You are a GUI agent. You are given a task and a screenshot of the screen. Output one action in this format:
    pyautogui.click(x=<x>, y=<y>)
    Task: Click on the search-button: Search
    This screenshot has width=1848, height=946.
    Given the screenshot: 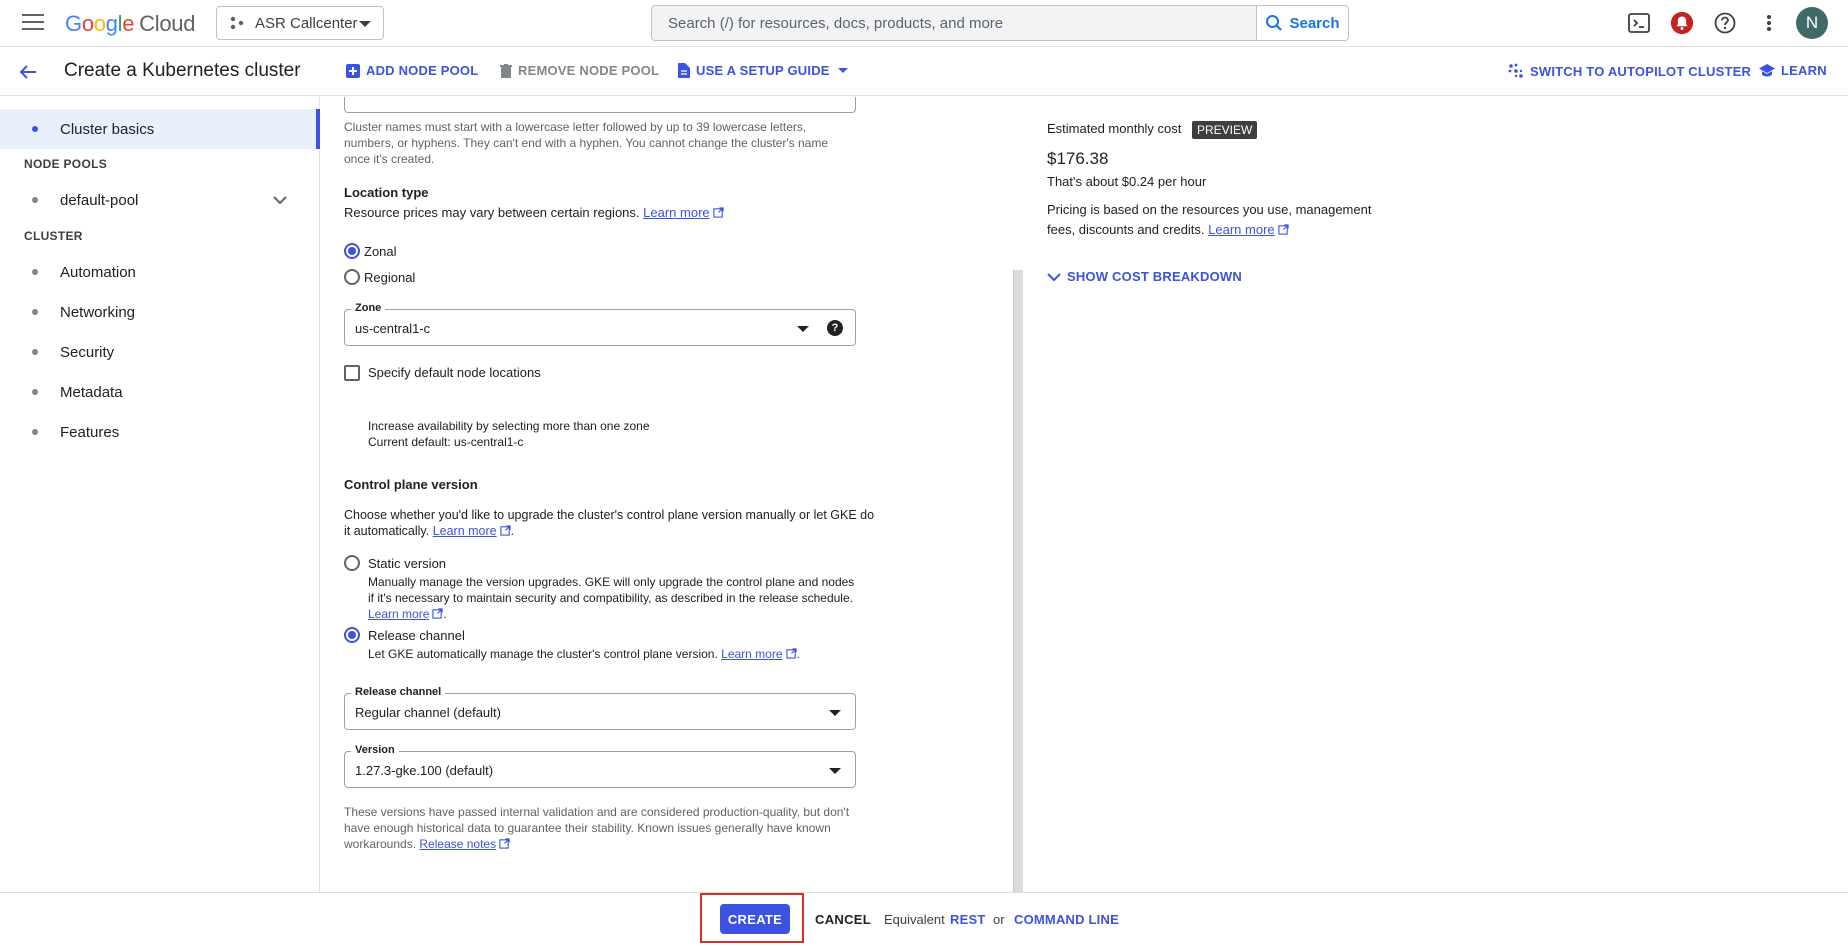 What is the action you would take?
    pyautogui.click(x=1302, y=23)
    